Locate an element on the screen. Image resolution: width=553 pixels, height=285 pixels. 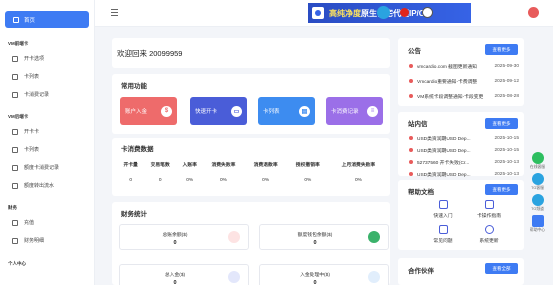
sidebar-item-open-card-options: 开卡选项 is located at coordinates (28, 58).